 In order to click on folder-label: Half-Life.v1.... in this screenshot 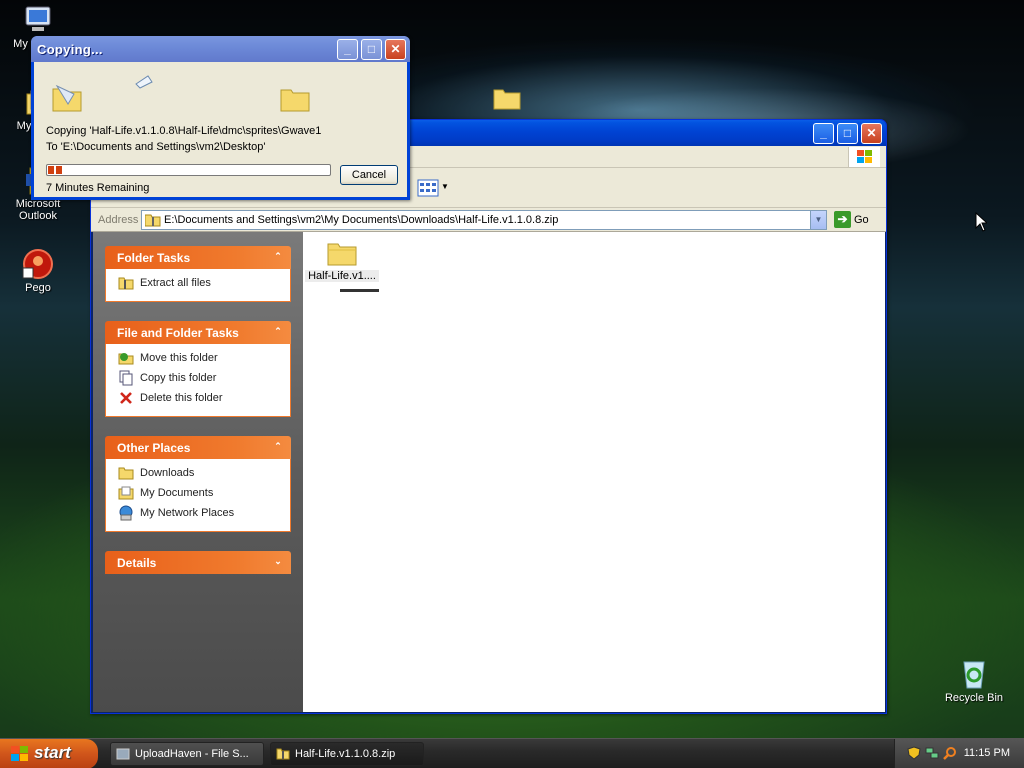, I will do `click(342, 276)`.